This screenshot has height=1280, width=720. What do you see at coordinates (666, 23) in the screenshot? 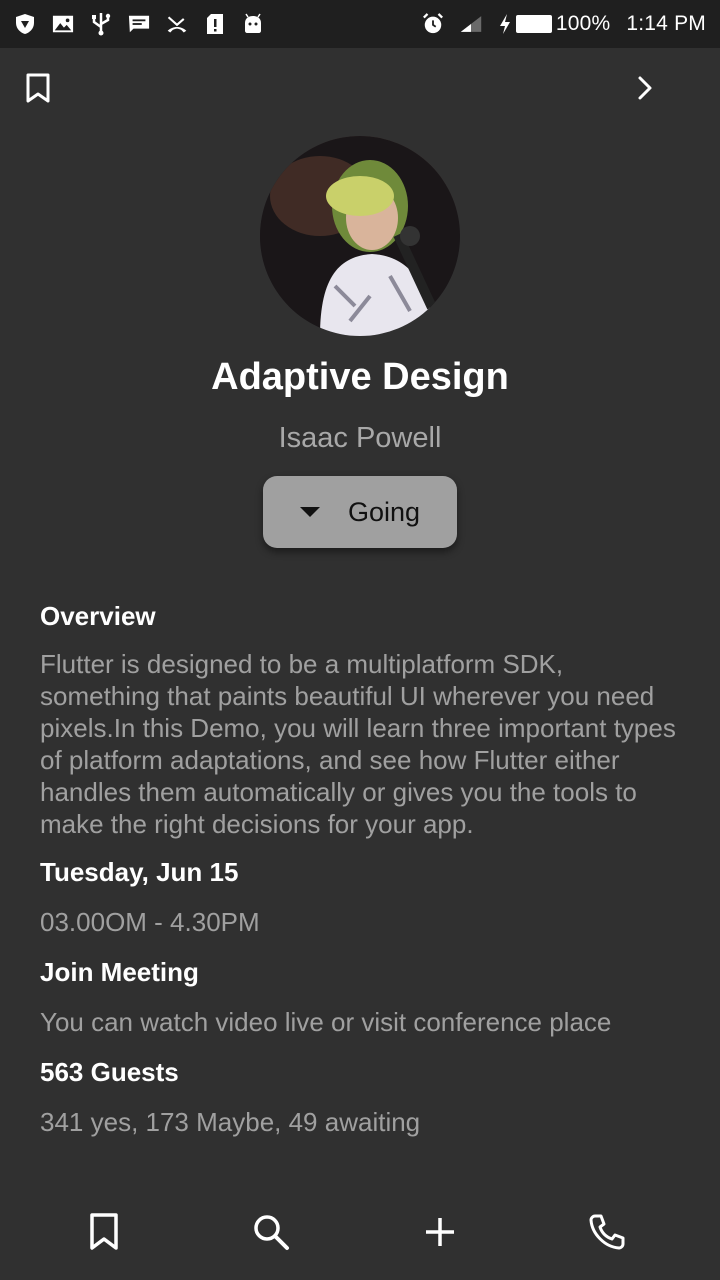
I see `clock: 1:14 PM` at bounding box center [666, 23].